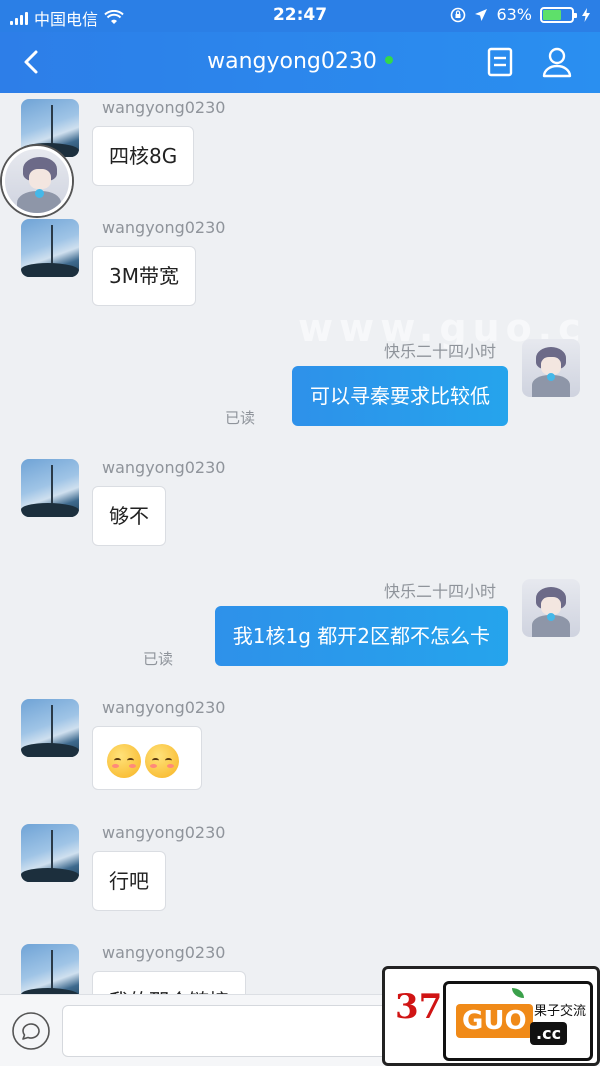 The width and height of the screenshot is (600, 1066). Describe the element at coordinates (400, 396) in the screenshot. I see `outgoing-message: 可以寻秦要求比较低` at that location.